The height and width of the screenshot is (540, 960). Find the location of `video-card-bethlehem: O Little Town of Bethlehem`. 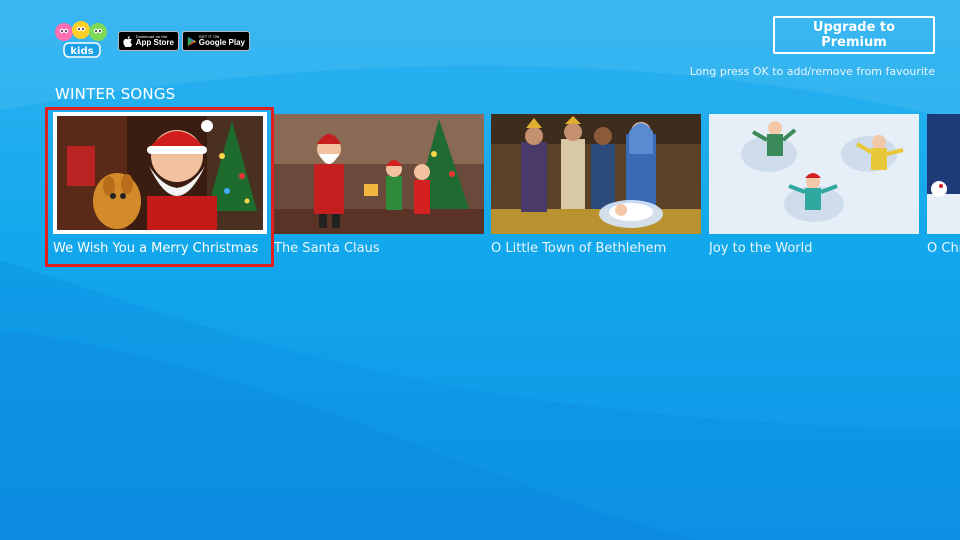

video-card-bethlehem: O Little Town of Bethlehem is located at coordinates (596, 185).